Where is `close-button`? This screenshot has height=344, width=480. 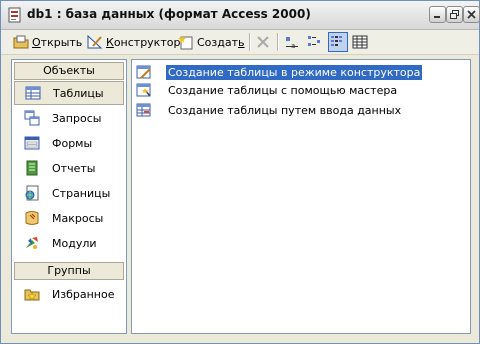
close-button is located at coordinates (471, 14).